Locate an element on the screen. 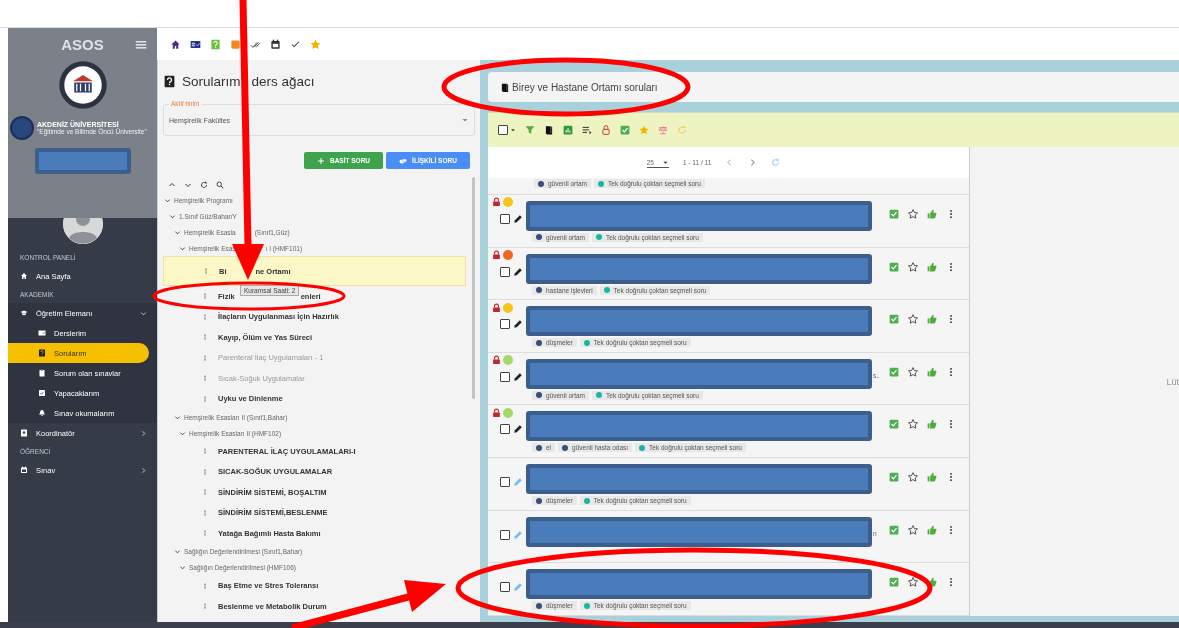 The height and width of the screenshot is (628, 1179). hint-text: Lüt is located at coordinates (1172, 381).